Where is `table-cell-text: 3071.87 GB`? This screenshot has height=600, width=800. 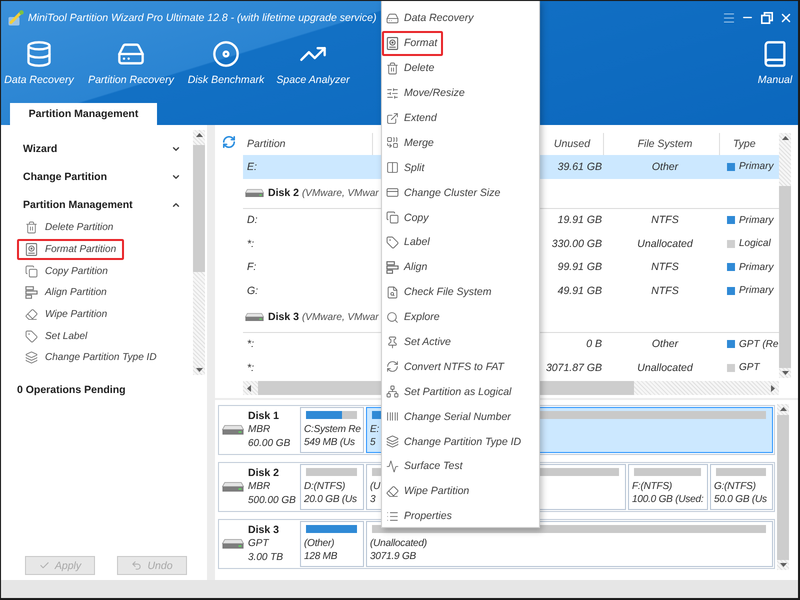
table-cell-text: 3071.87 GB is located at coordinates (573, 368).